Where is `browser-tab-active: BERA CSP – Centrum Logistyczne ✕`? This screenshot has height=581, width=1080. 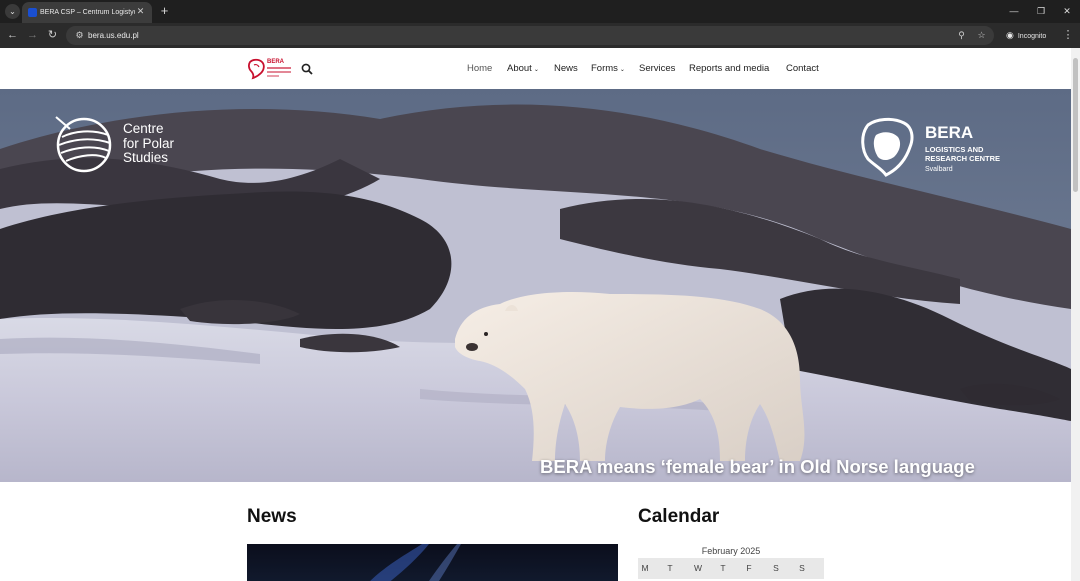 browser-tab-active: BERA CSP – Centrum Logistyczne ✕ is located at coordinates (87, 12).